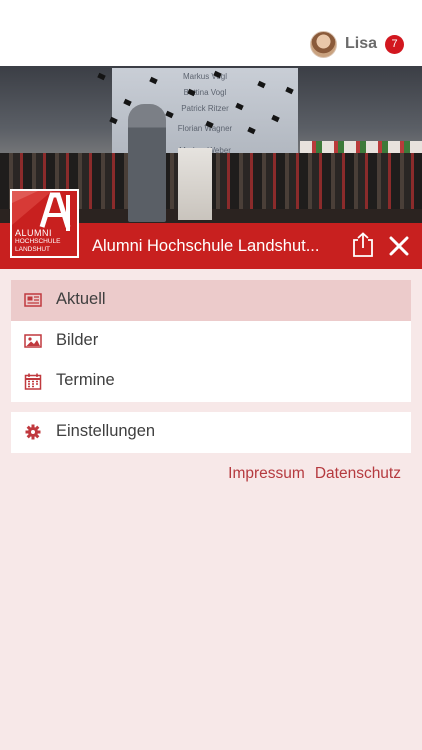 This screenshot has width=422, height=750. What do you see at coordinates (363, 245) in the screenshot?
I see `share-icon` at bounding box center [363, 245].